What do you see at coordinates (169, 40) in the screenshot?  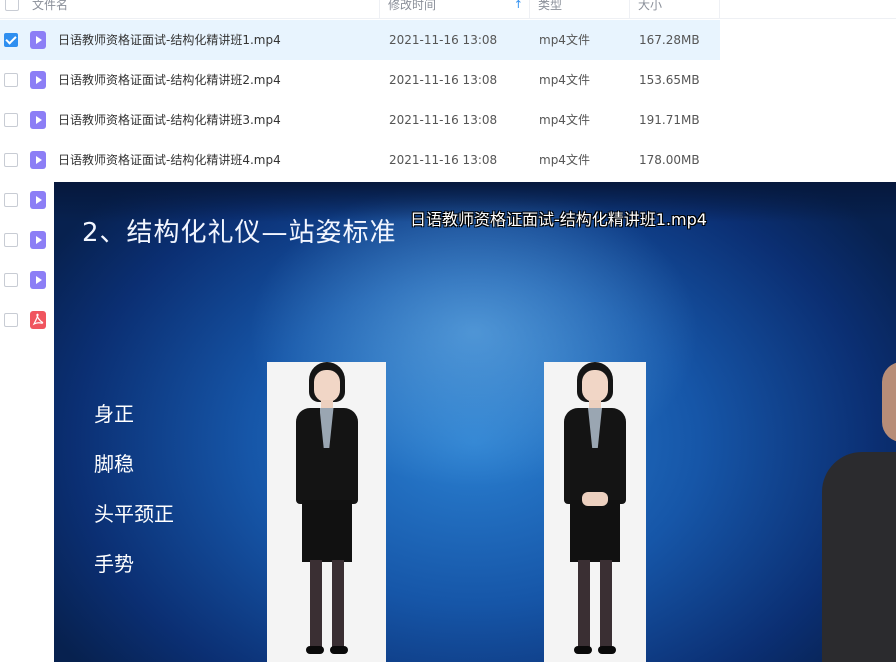 I see `file-name: 日语教师资格证面试-结构化精讲班1.mp4` at bounding box center [169, 40].